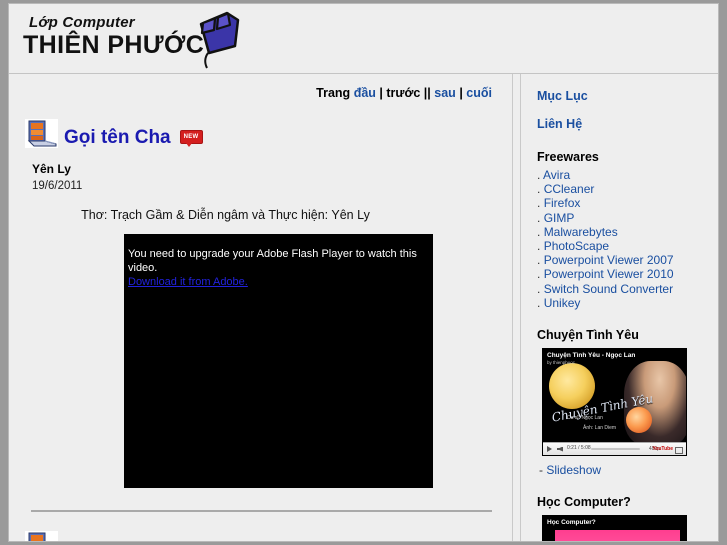  I want to click on list-item: . CCleaner, so click(622, 189).